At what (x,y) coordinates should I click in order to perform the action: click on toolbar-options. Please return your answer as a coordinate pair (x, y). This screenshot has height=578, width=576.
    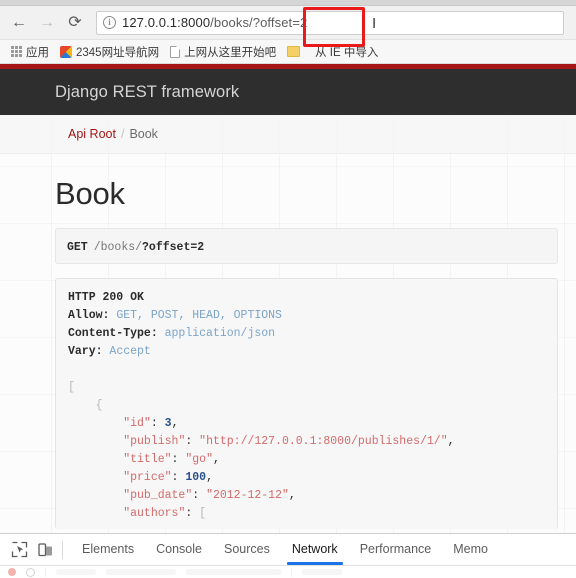
    Looking at the image, I should click on (233, 572).